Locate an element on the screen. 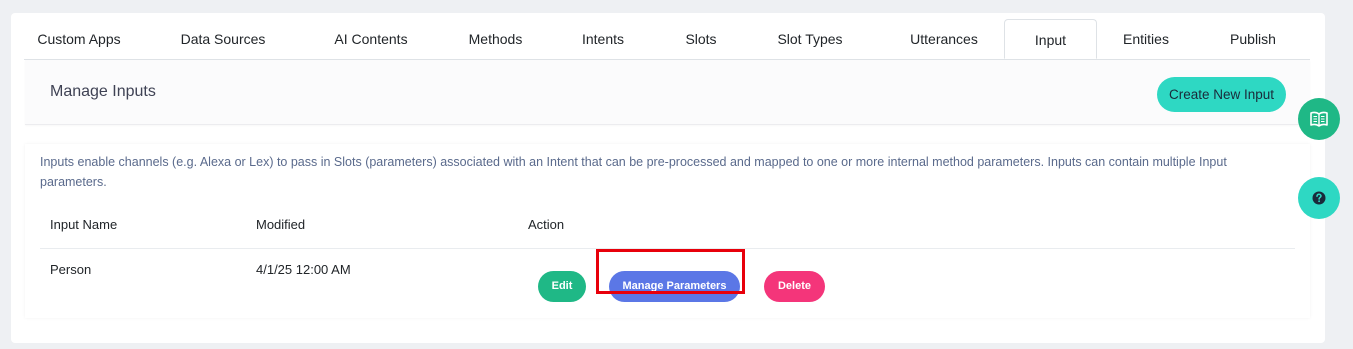 The height and width of the screenshot is (349, 1353). input-name-cell: Person is located at coordinates (71, 269).